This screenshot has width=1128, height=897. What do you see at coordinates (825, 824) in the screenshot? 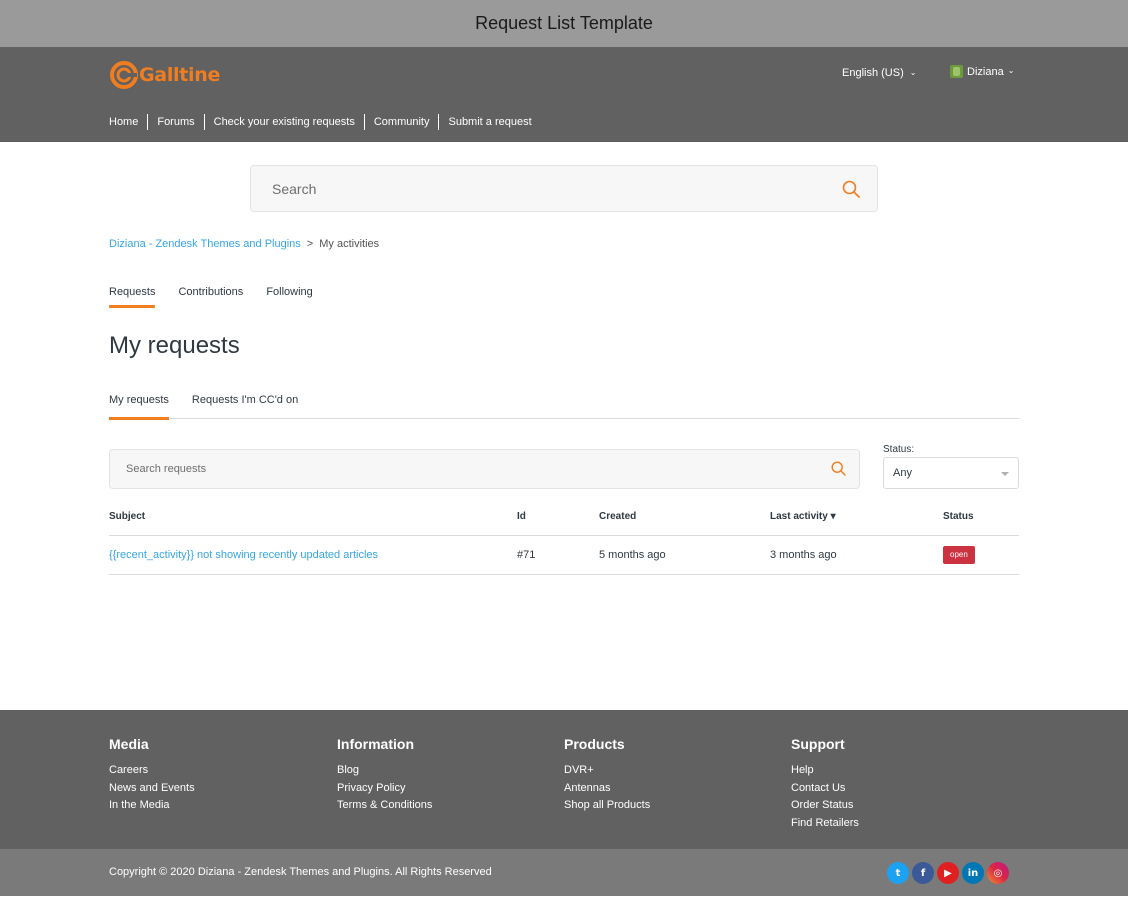
I see `footer-link: Find Retailers` at bounding box center [825, 824].